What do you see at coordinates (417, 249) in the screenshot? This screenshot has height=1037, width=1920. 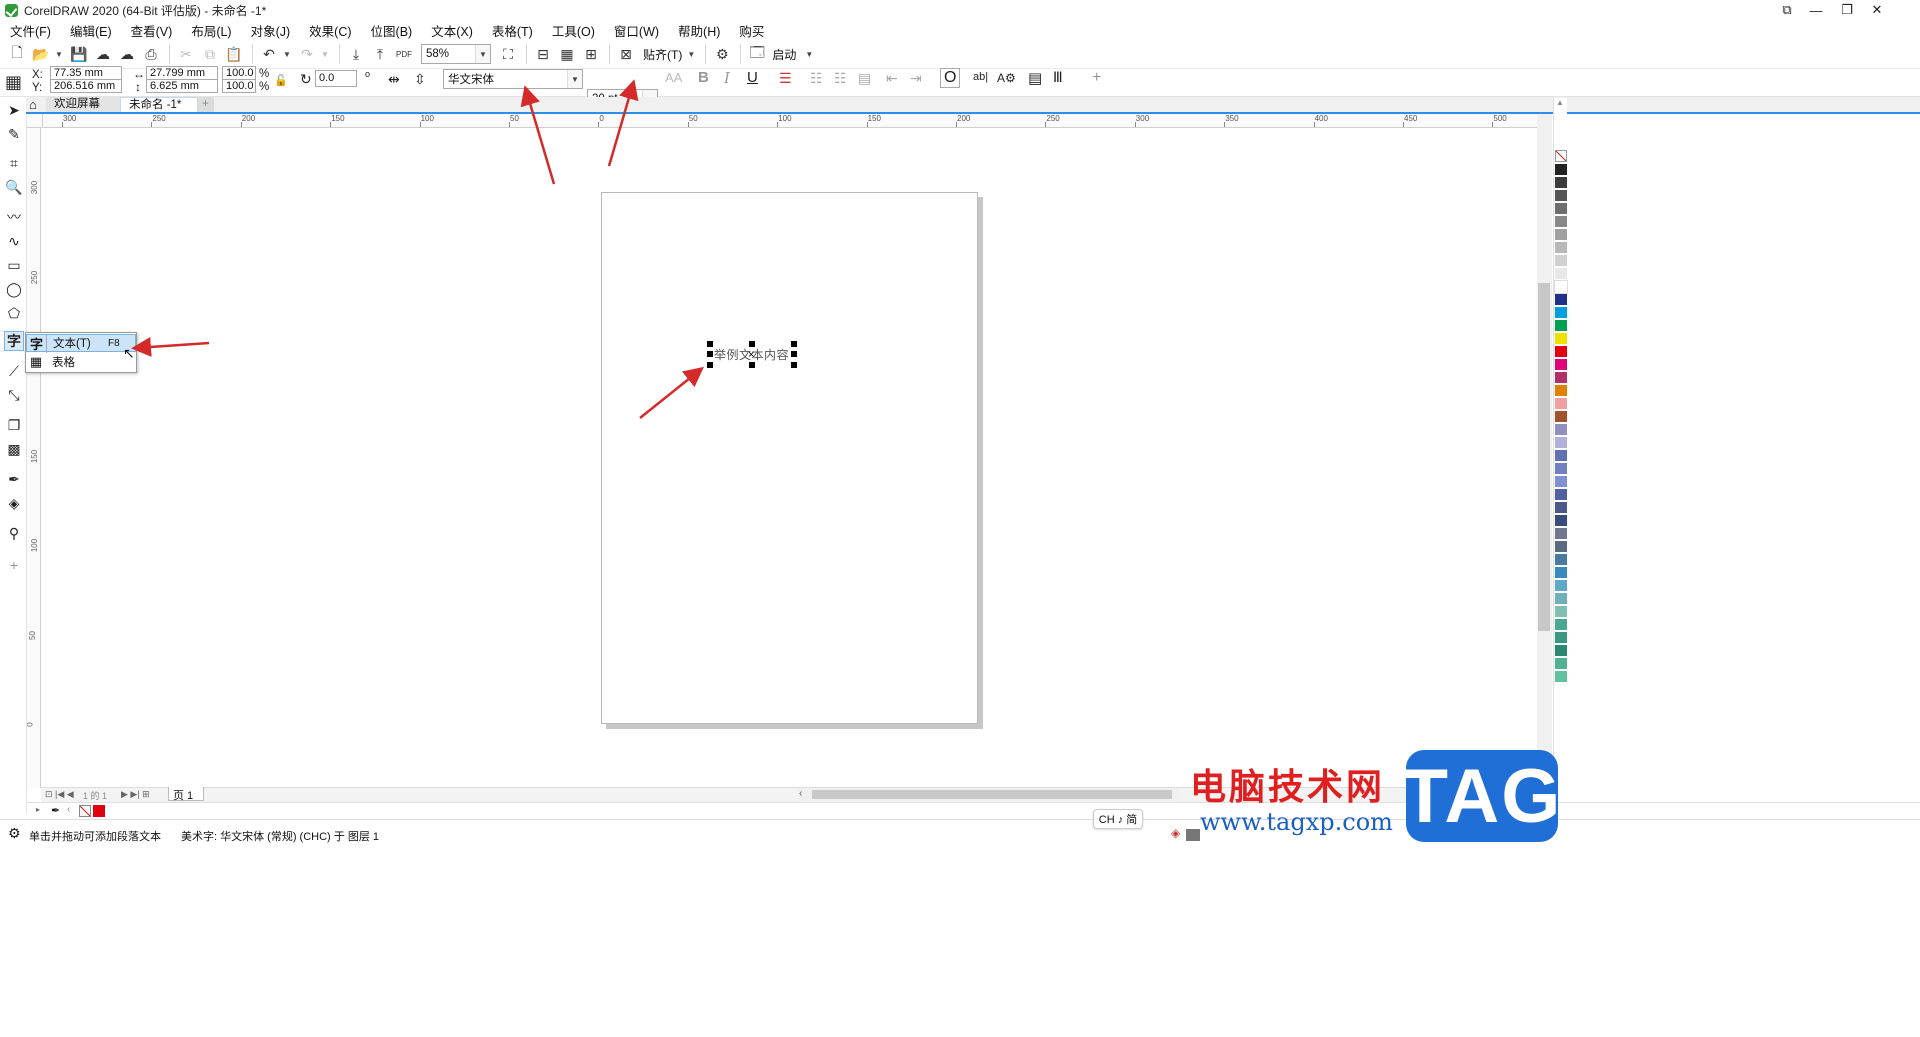 I see `annotation-arrows` at bounding box center [417, 249].